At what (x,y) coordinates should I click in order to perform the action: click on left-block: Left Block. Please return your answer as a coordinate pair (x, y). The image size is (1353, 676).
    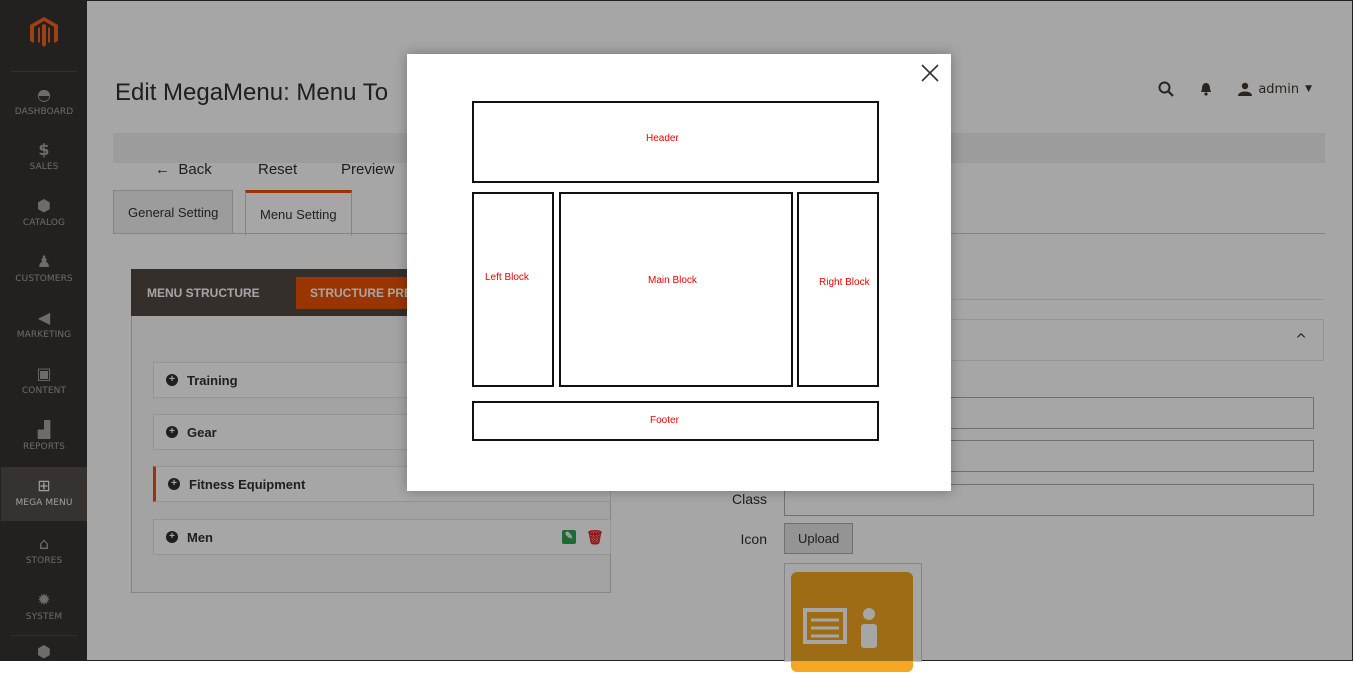
    Looking at the image, I should click on (513, 289).